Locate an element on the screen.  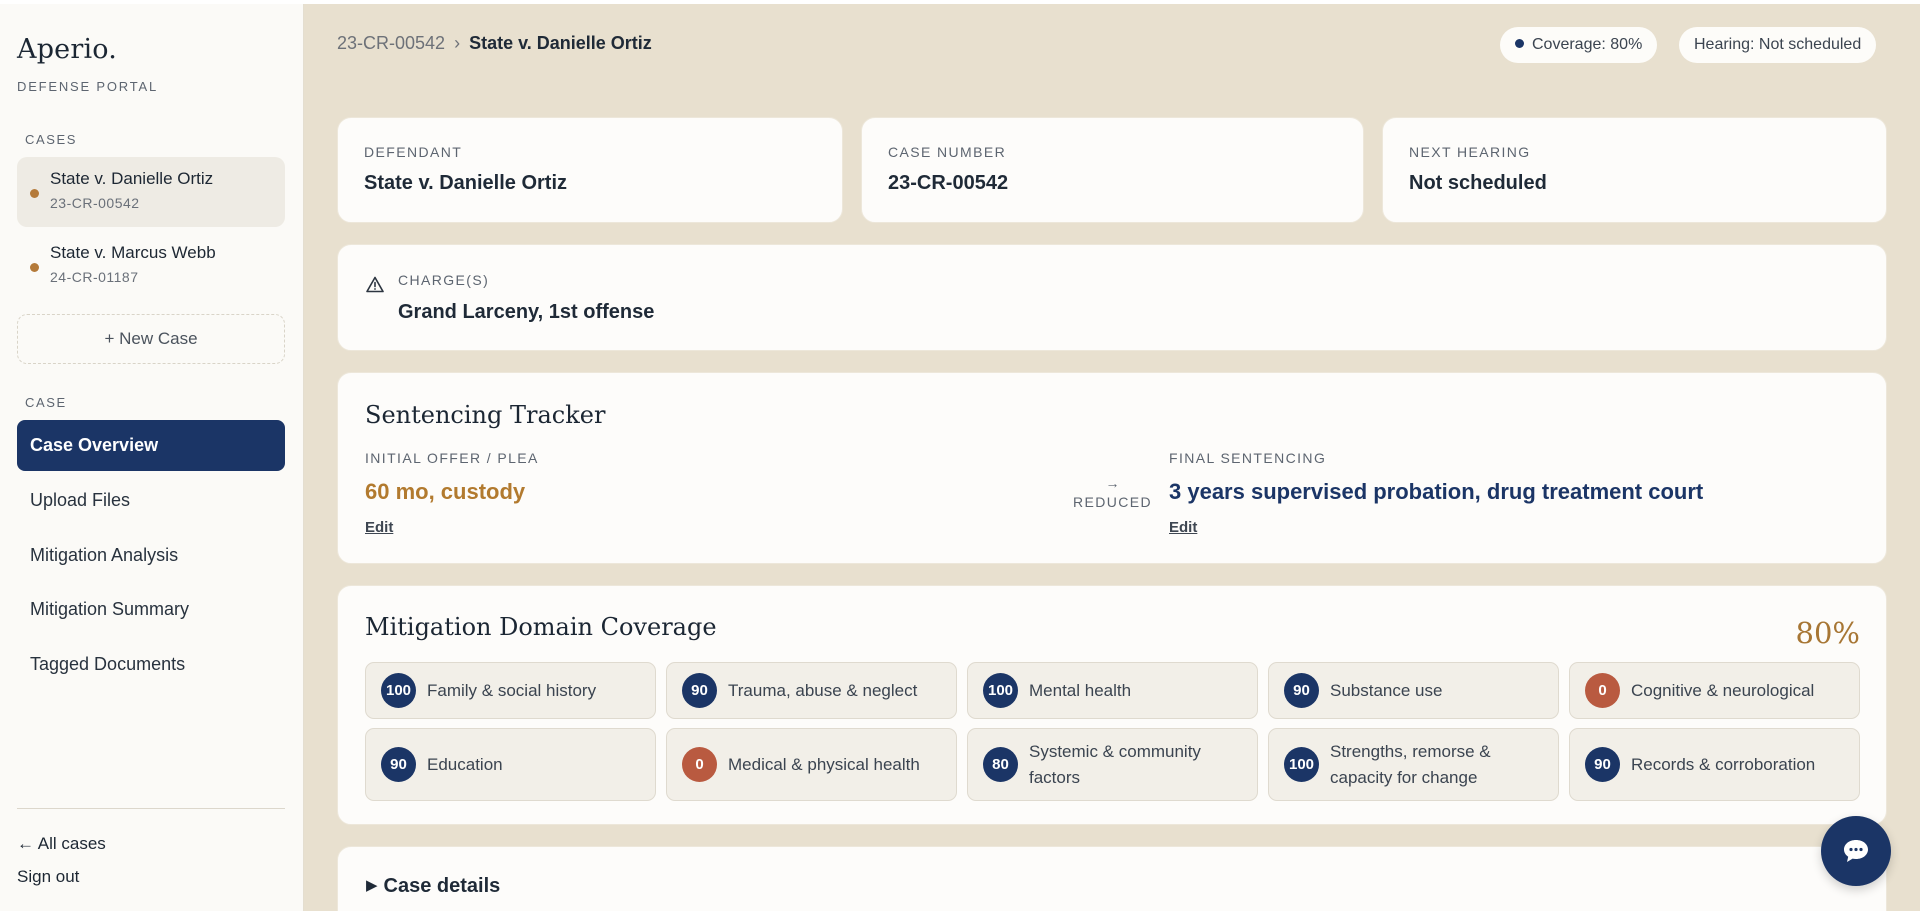
case-details-toggle: ▶ Case details is located at coordinates (433, 886).